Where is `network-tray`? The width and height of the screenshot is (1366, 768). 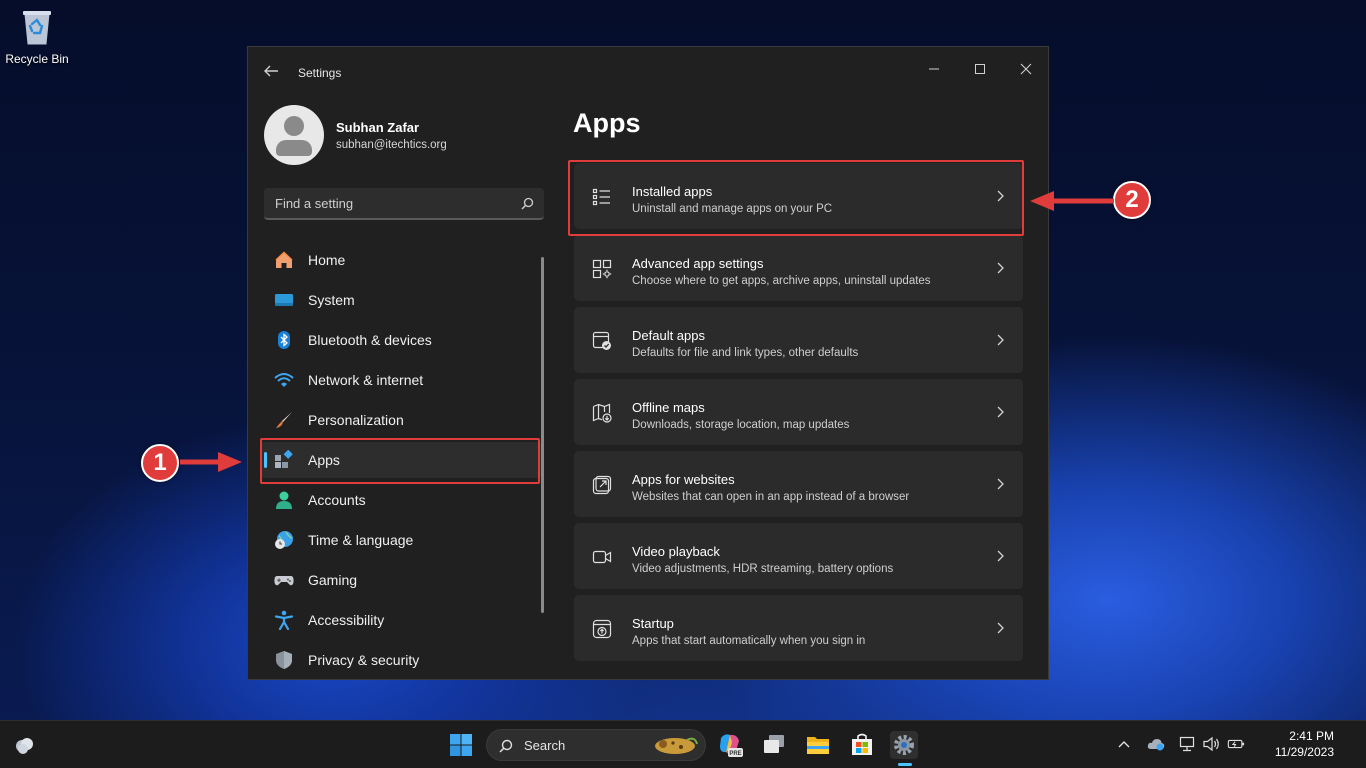
network-tray is located at coordinates (1188, 744).